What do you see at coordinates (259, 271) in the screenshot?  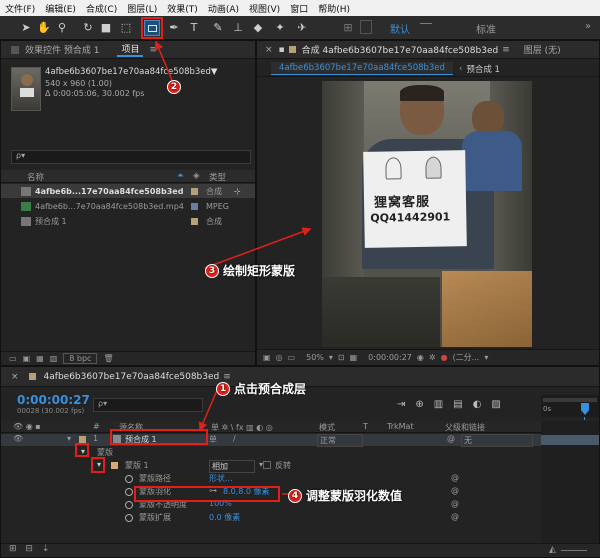 I see `annotation-text: 绘制矩形蒙版` at bounding box center [259, 271].